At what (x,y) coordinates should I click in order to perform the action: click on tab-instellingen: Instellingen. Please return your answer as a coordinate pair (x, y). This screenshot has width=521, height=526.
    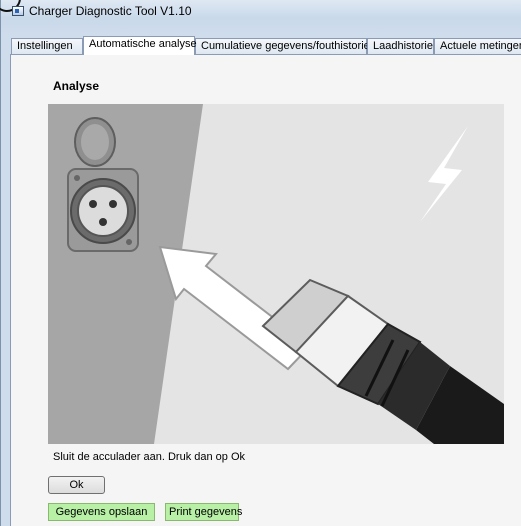
    Looking at the image, I should click on (47, 46).